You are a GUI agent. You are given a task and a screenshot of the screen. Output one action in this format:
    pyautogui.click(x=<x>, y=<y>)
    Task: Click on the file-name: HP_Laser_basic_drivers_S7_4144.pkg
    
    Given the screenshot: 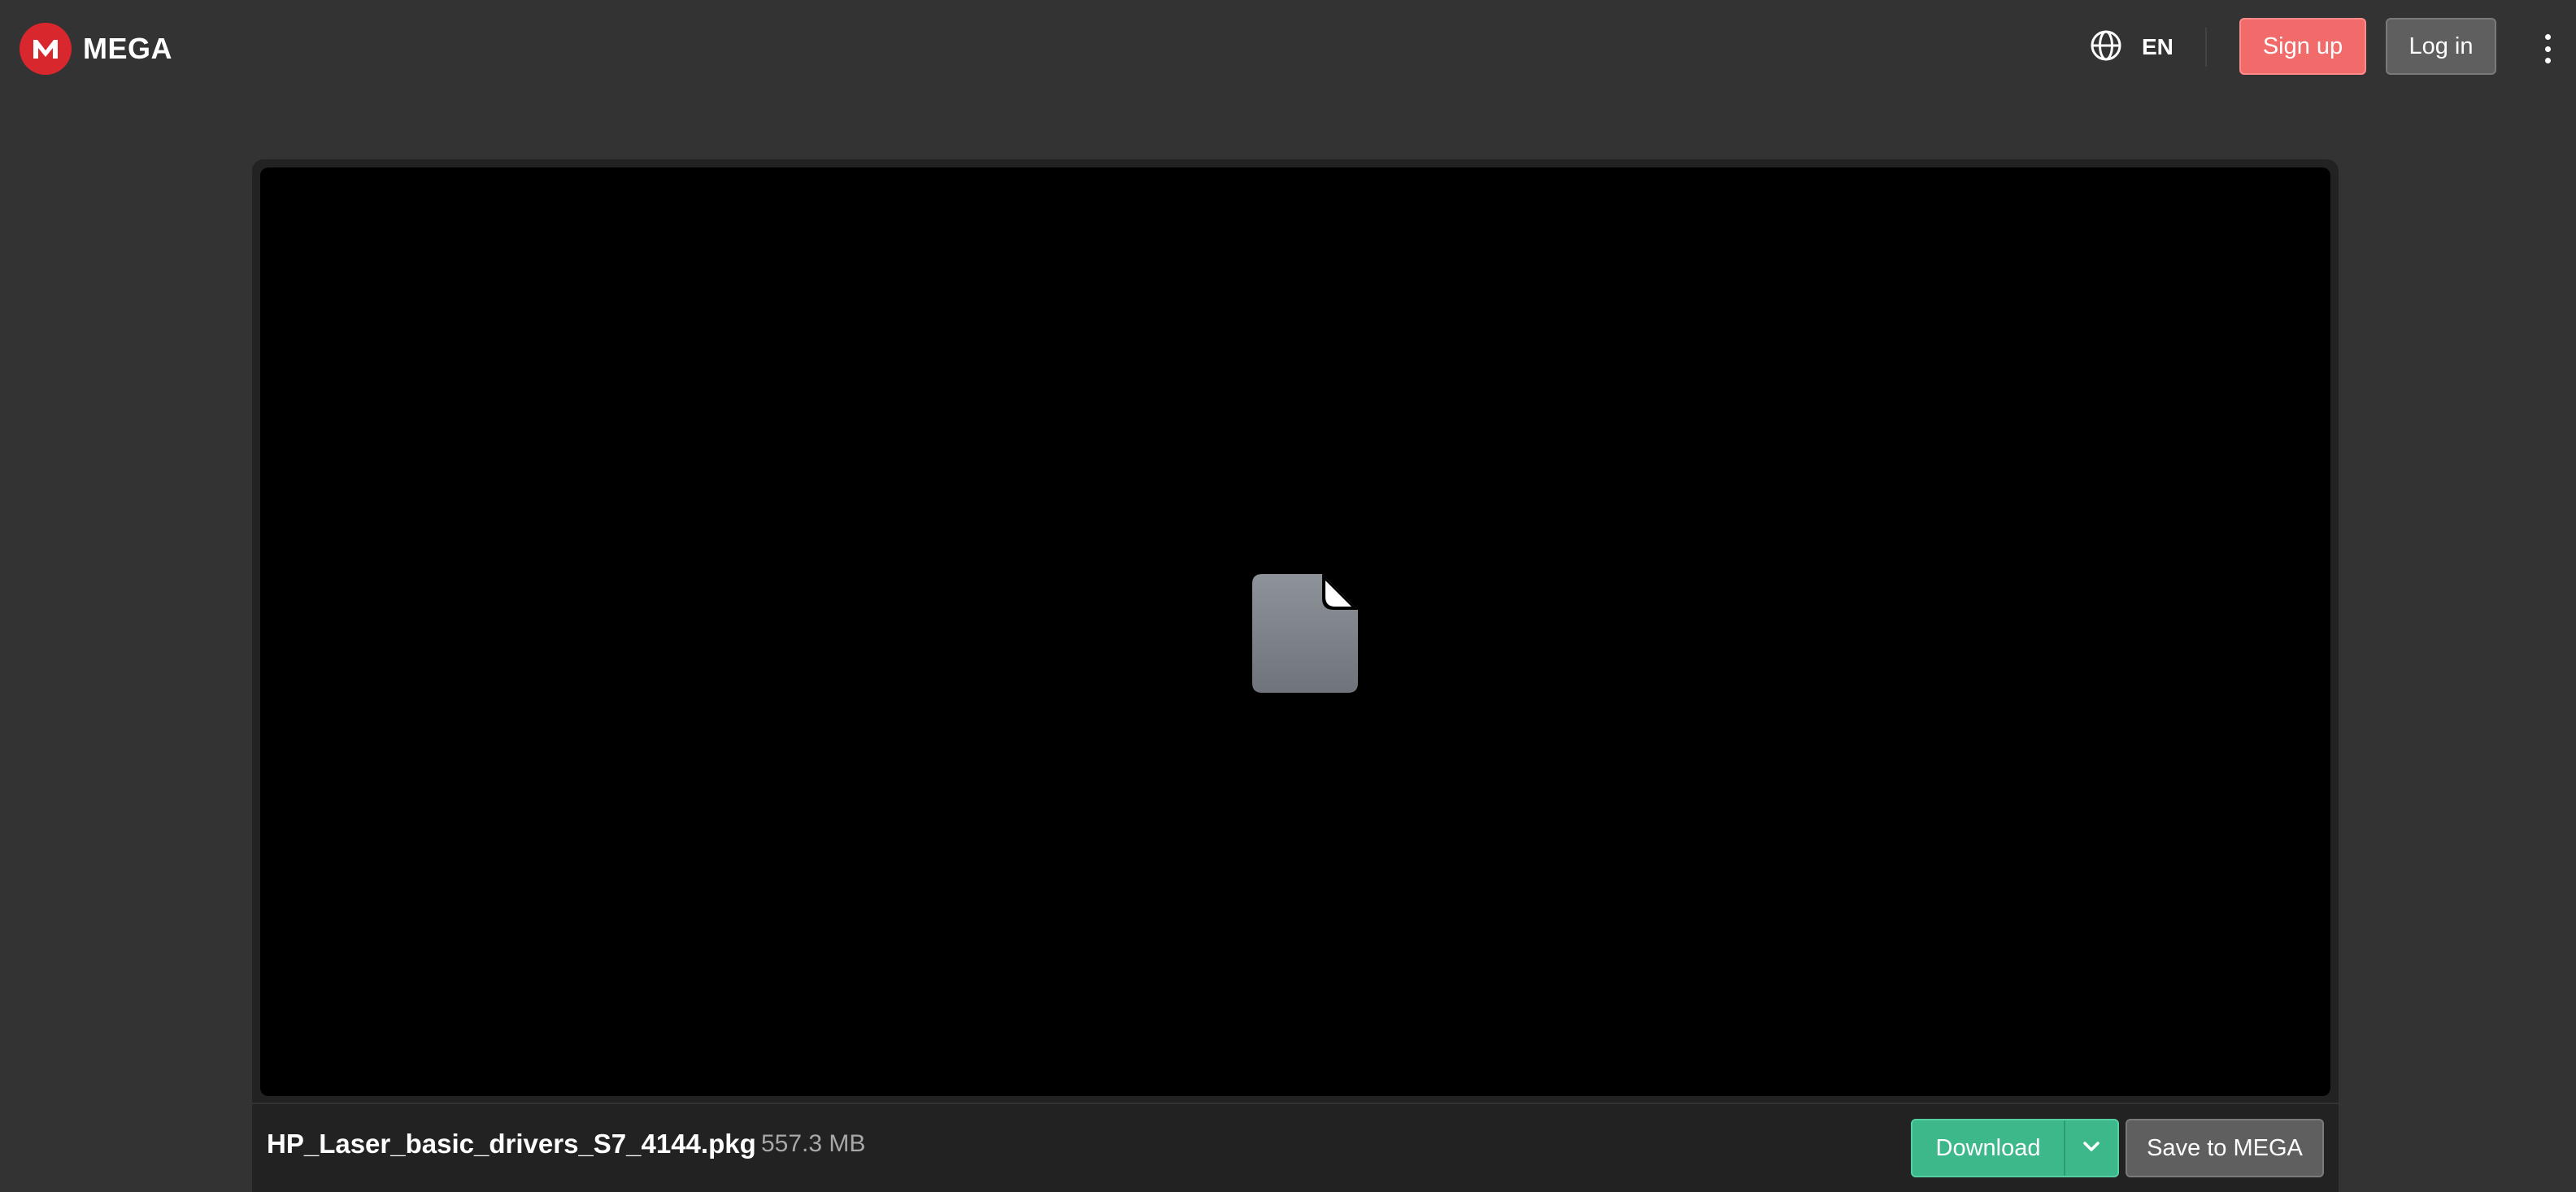 What is the action you would take?
    pyautogui.click(x=511, y=1144)
    